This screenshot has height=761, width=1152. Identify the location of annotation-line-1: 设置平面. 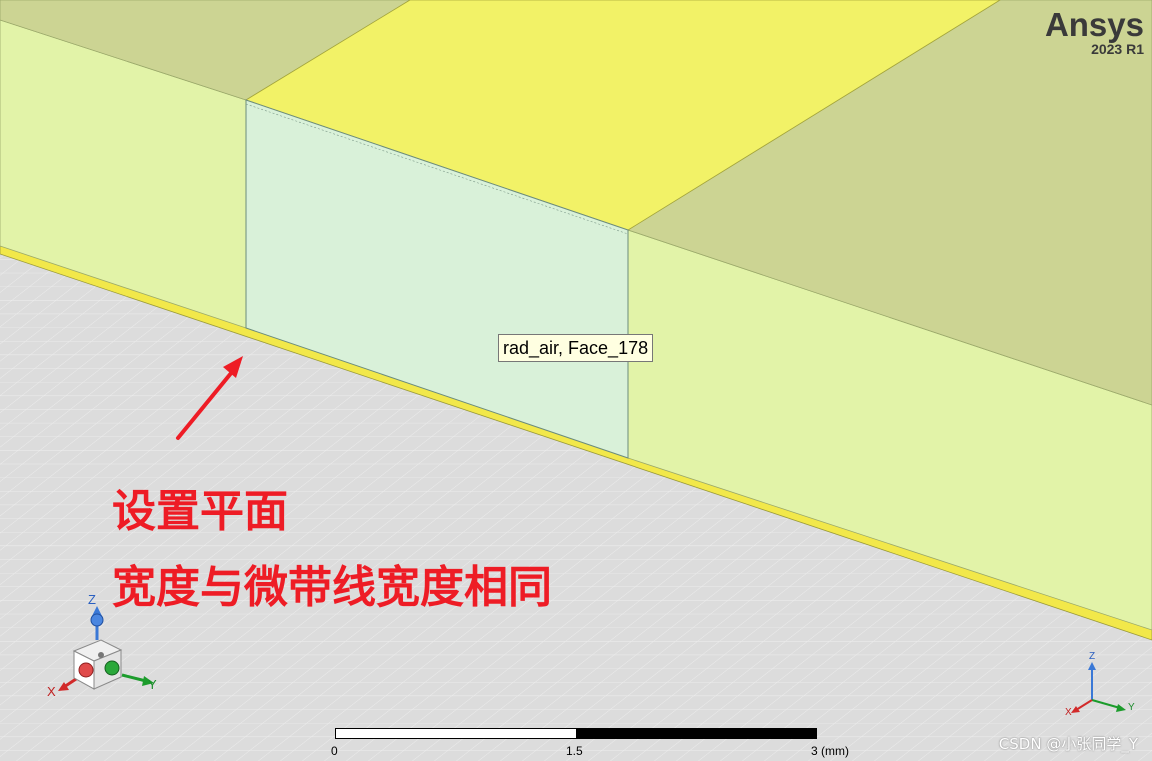
(200, 511).